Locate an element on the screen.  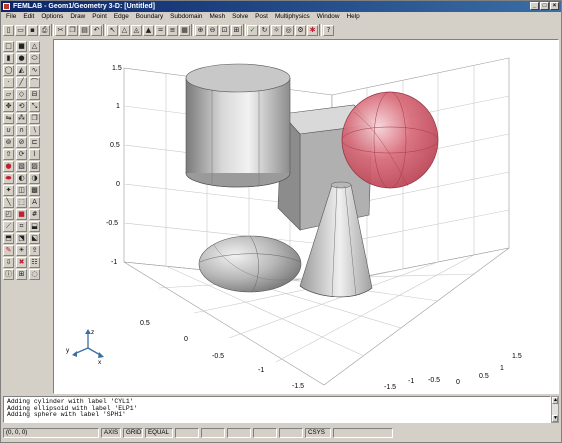
cut-icon: ✂ is located at coordinates (60, 30).